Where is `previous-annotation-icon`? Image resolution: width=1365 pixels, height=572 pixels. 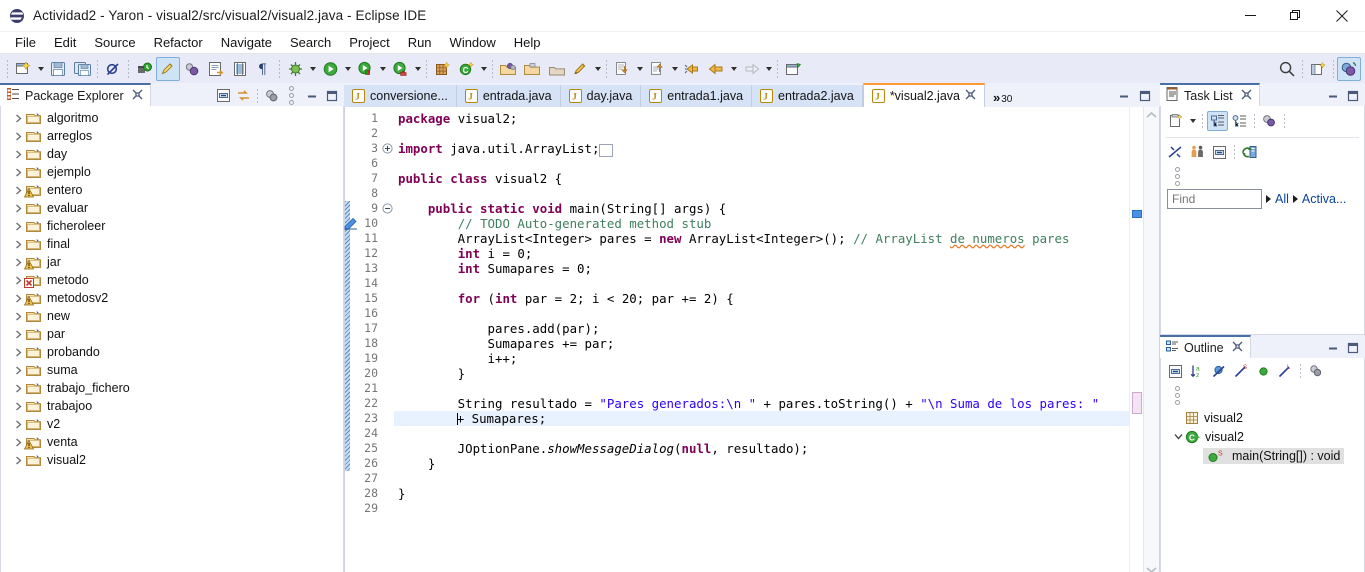
previous-annotation-icon is located at coordinates (657, 69).